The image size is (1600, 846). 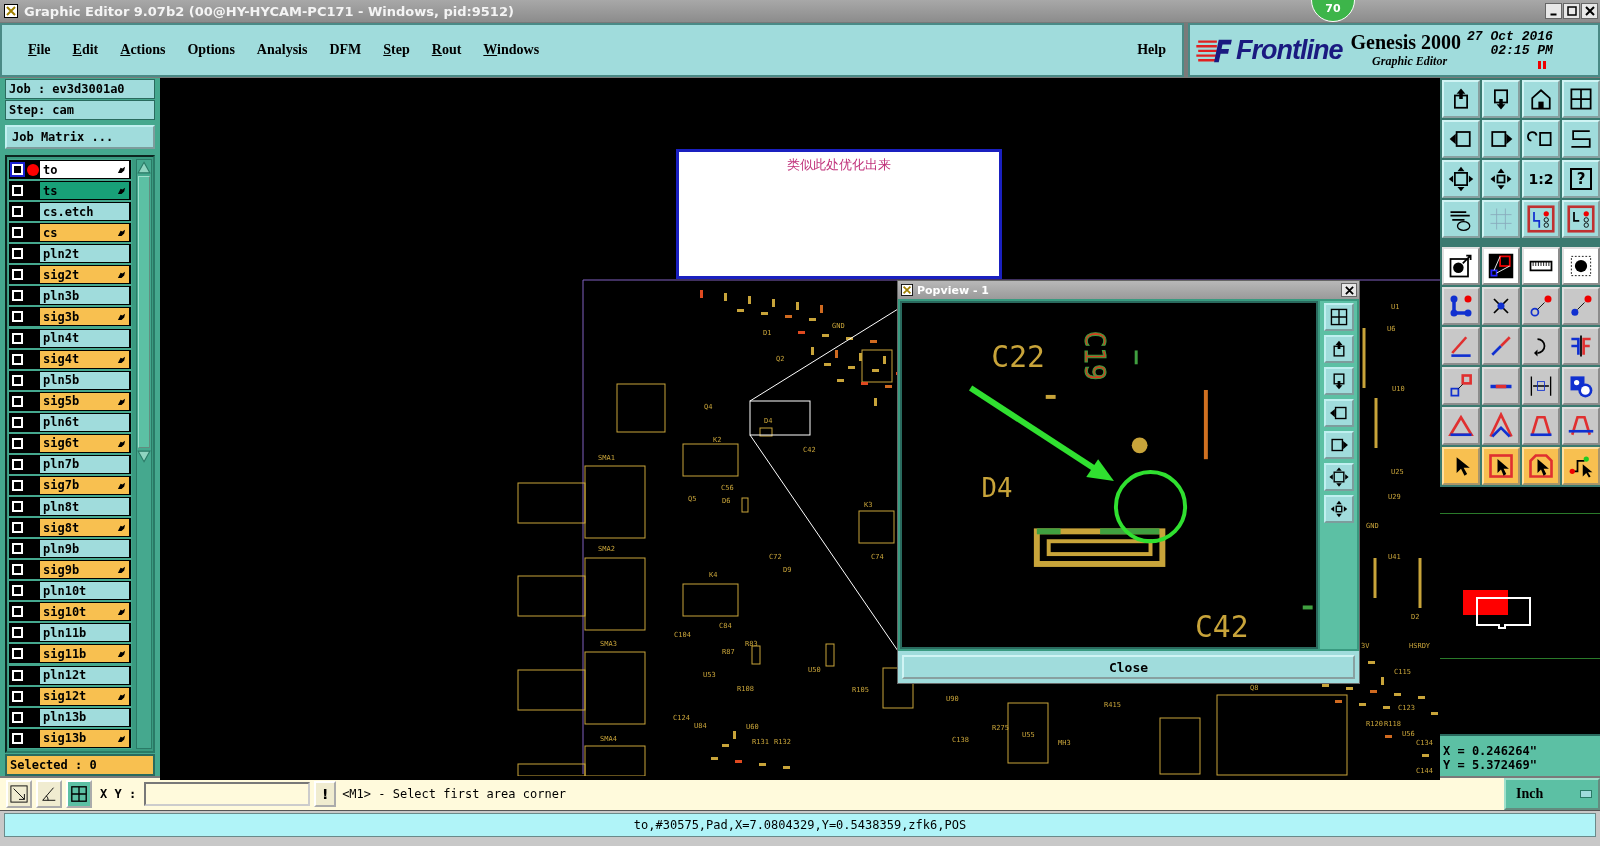 I want to click on layer-name: sig6t, so click(x=84, y=443).